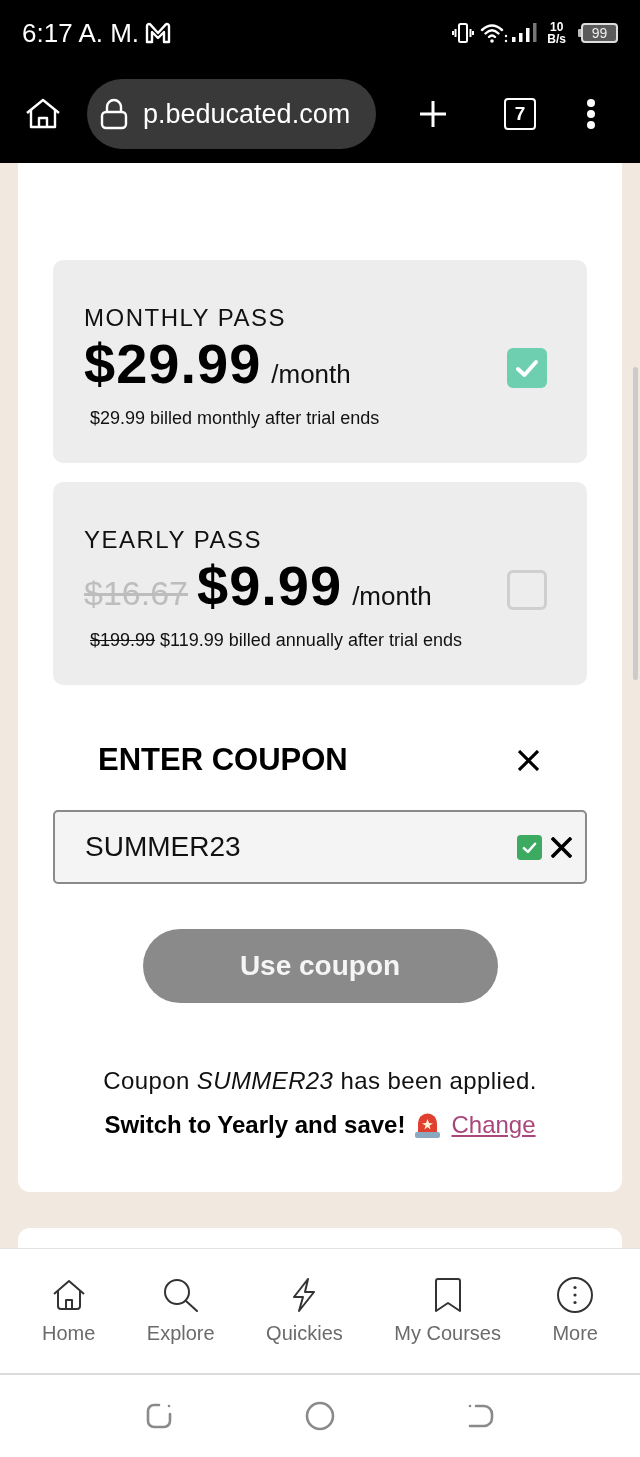 The width and height of the screenshot is (640, 1457). What do you see at coordinates (524, 32) in the screenshot?
I see `signal-icon` at bounding box center [524, 32].